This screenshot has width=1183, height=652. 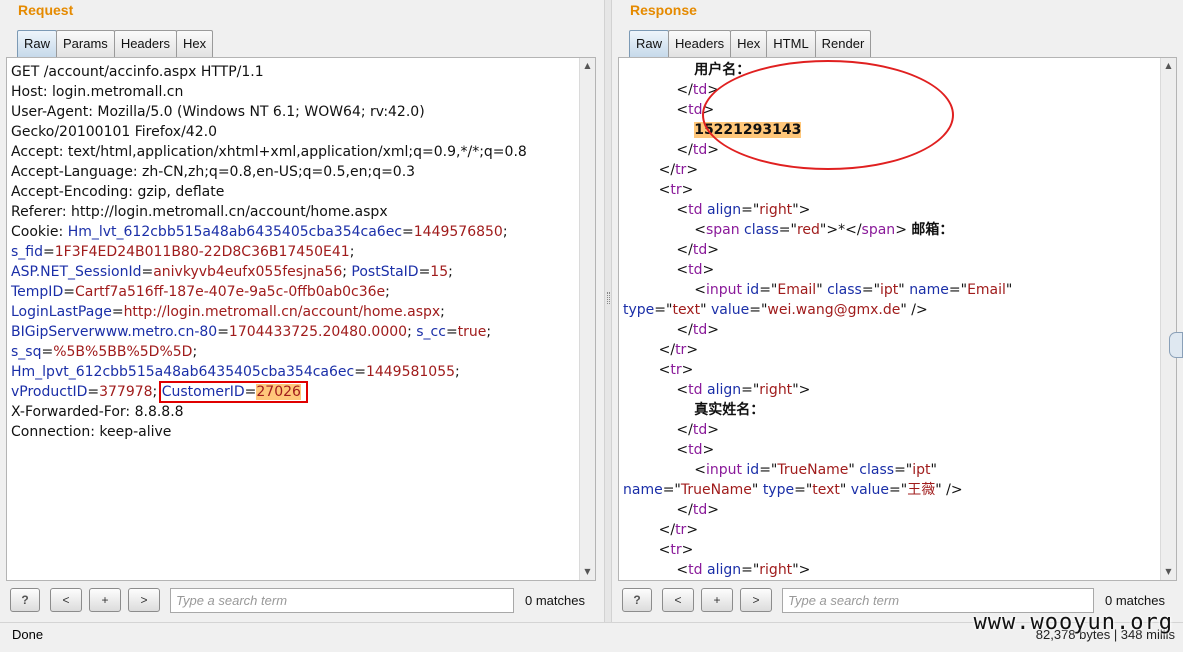 I want to click on response-tab-headers: Headers, so click(x=700, y=43).